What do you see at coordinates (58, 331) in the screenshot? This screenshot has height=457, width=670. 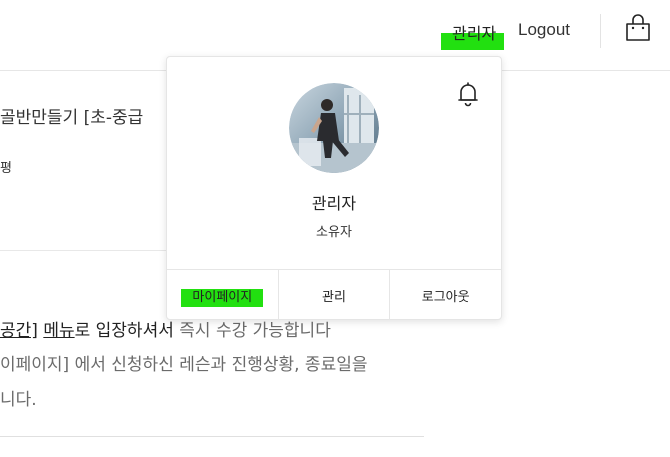 I see `menu-link: 메뉴` at bounding box center [58, 331].